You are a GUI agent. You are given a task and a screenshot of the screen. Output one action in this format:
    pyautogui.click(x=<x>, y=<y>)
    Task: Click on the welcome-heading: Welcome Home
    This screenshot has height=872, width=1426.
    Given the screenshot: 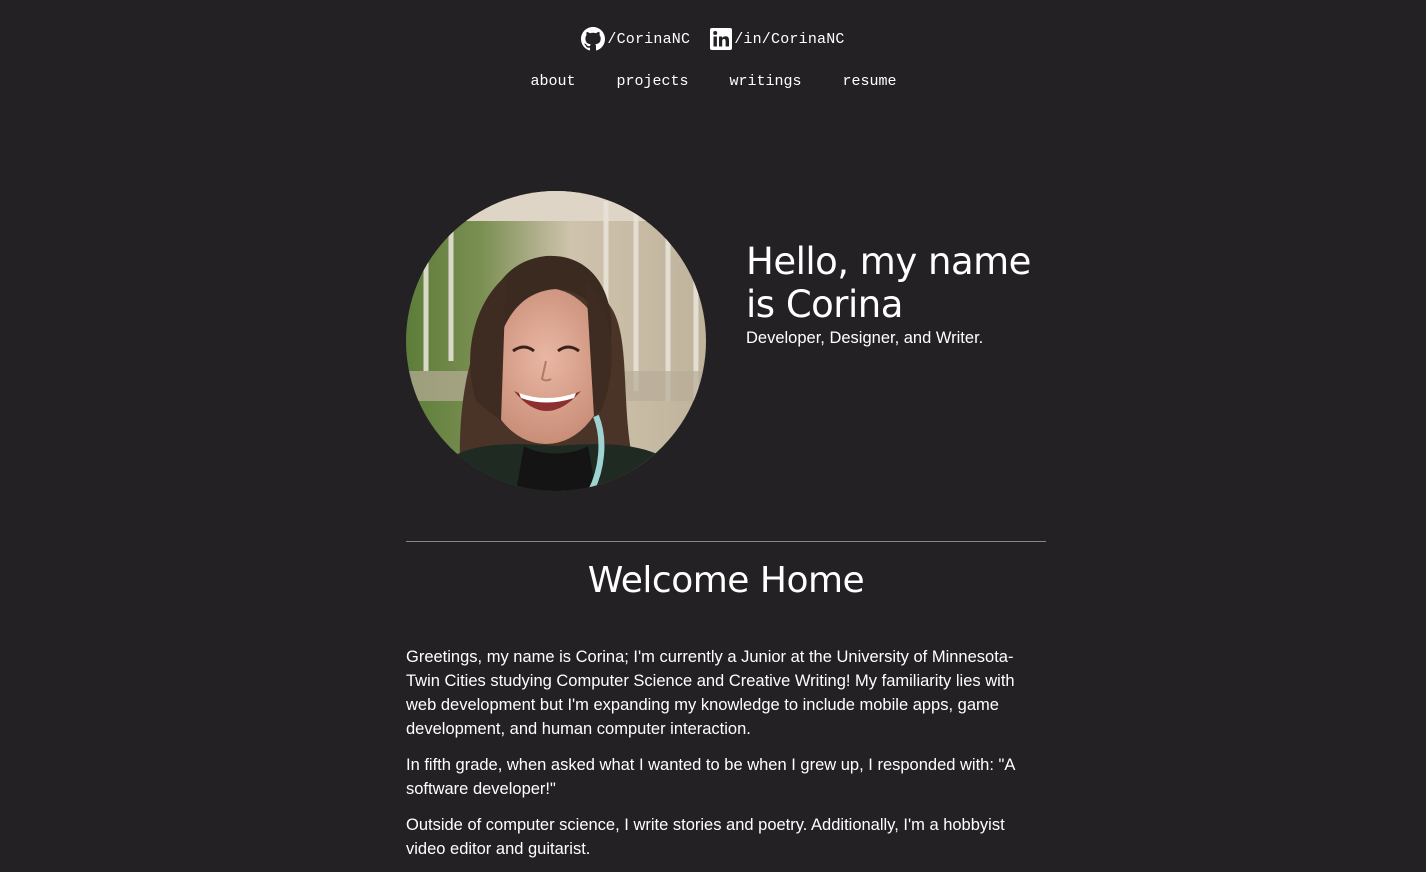 What is the action you would take?
    pyautogui.click(x=726, y=580)
    